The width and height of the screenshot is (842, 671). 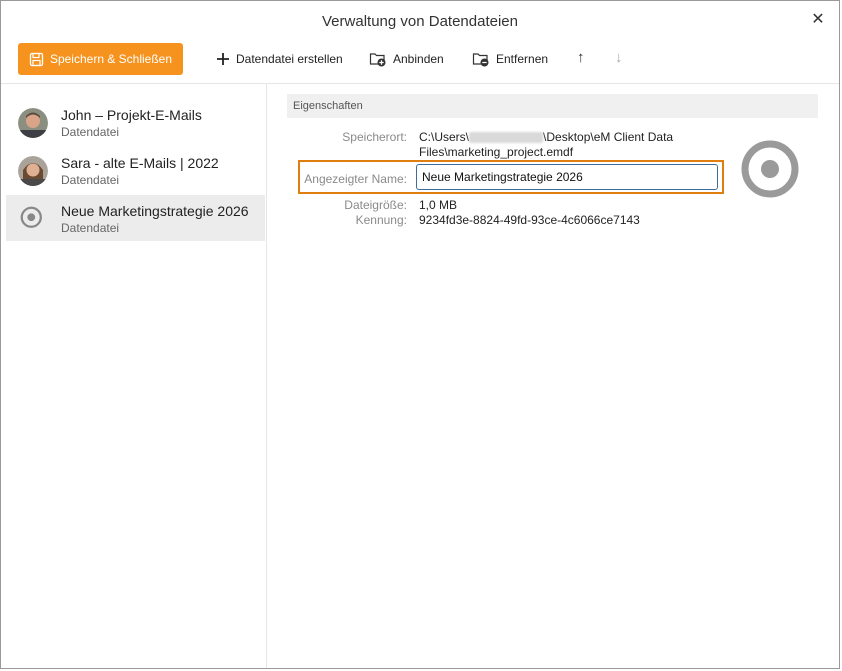 I want to click on create-button-label: Datendatei erstellen, so click(x=289, y=59).